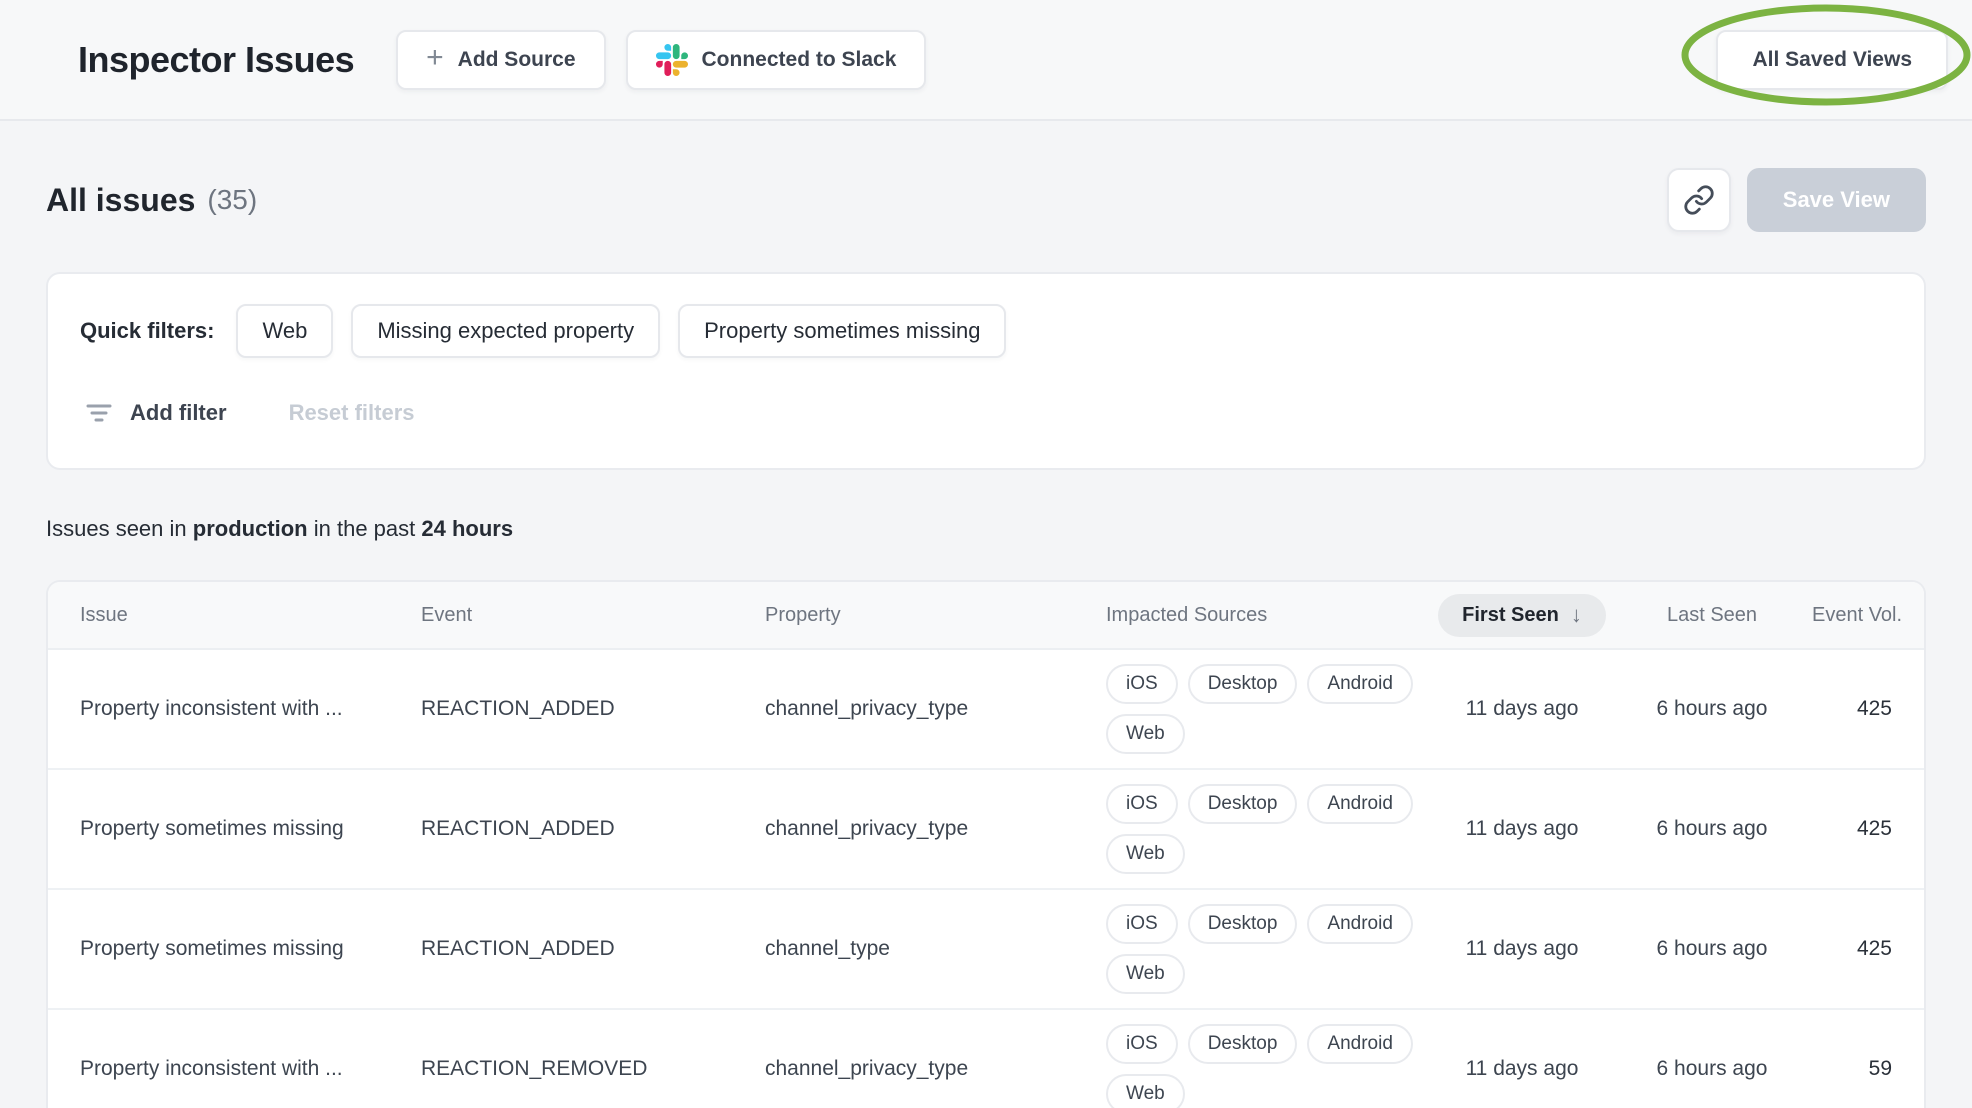 The height and width of the screenshot is (1108, 1972). I want to click on connected-to-slack-button: Connected to Slack, so click(776, 59).